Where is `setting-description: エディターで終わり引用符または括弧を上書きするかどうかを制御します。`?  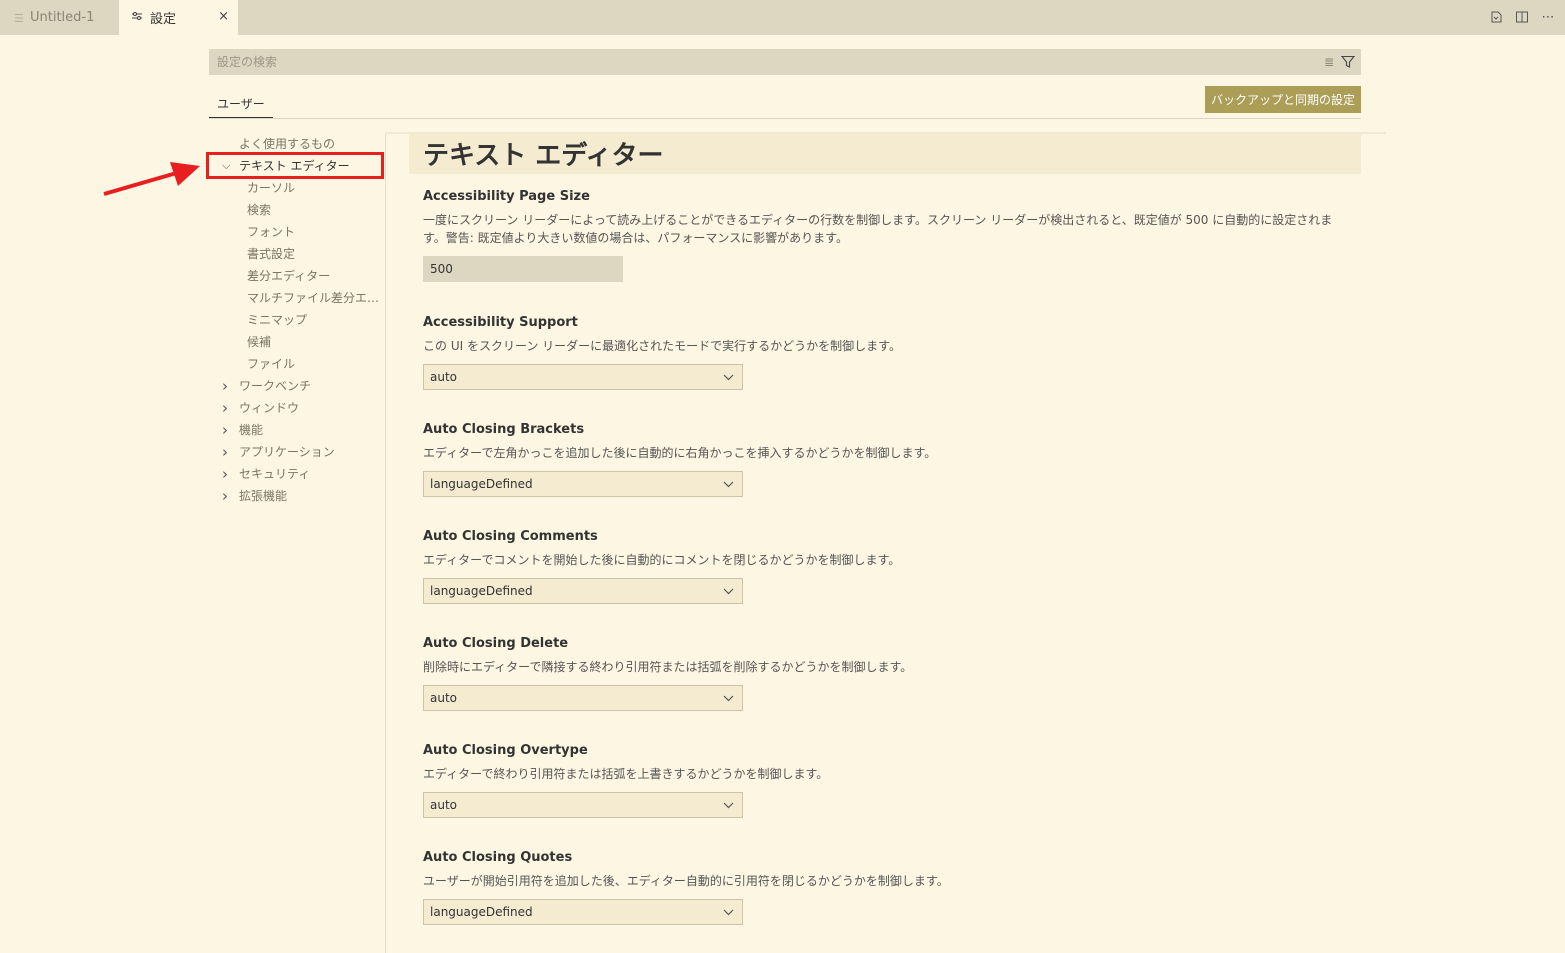 setting-description: エディターで終わり引用符または括弧を上書きするかどうかを制御します。 is located at coordinates (626, 774).